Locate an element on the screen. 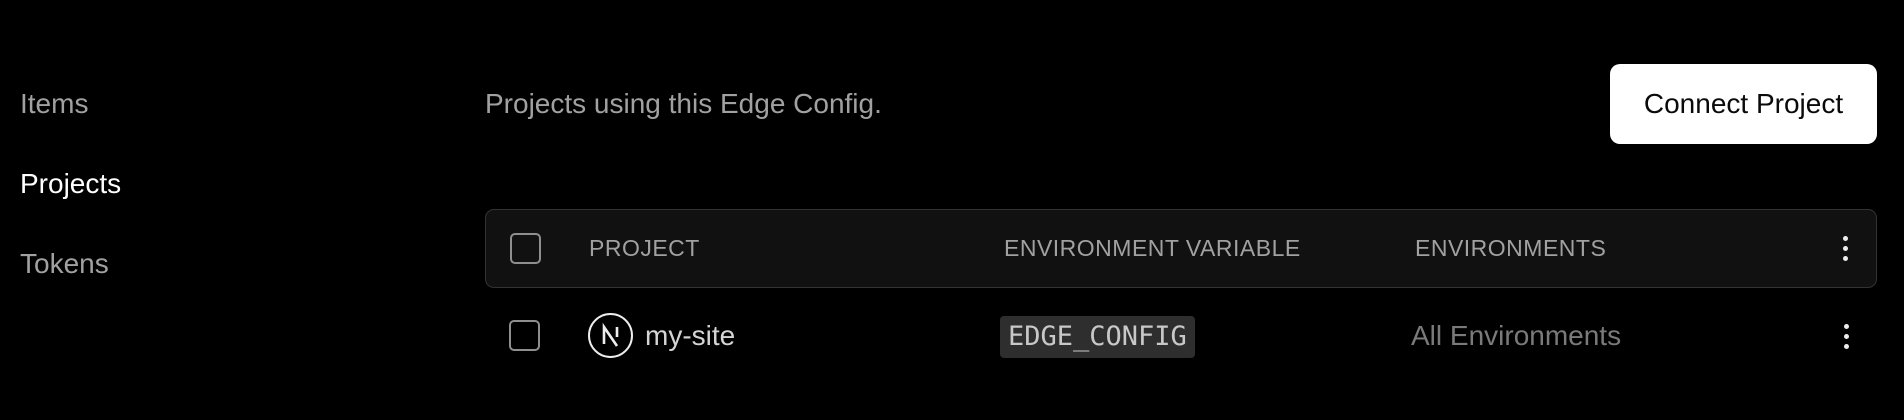 This screenshot has width=1904, height=420. row-options-menu-icon is located at coordinates (1846, 336).